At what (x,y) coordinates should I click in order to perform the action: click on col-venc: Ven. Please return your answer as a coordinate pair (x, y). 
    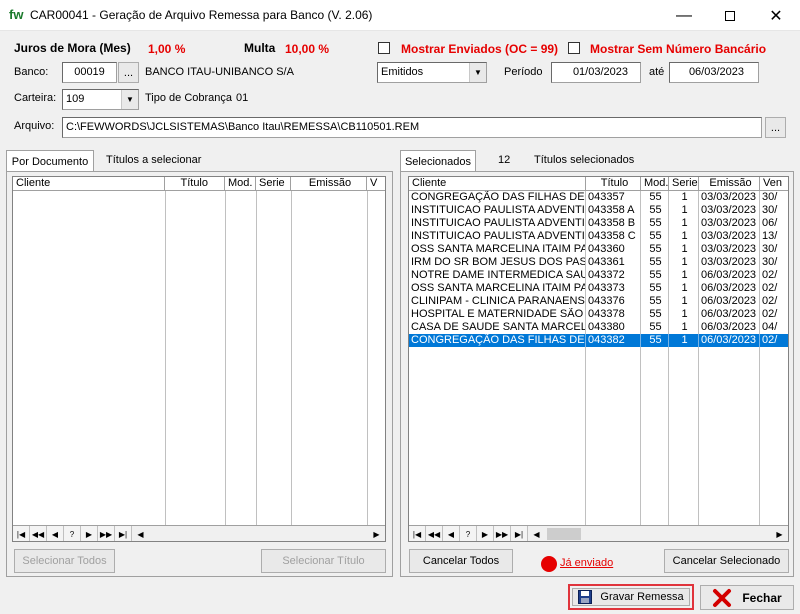
    Looking at the image, I should click on (774, 184).